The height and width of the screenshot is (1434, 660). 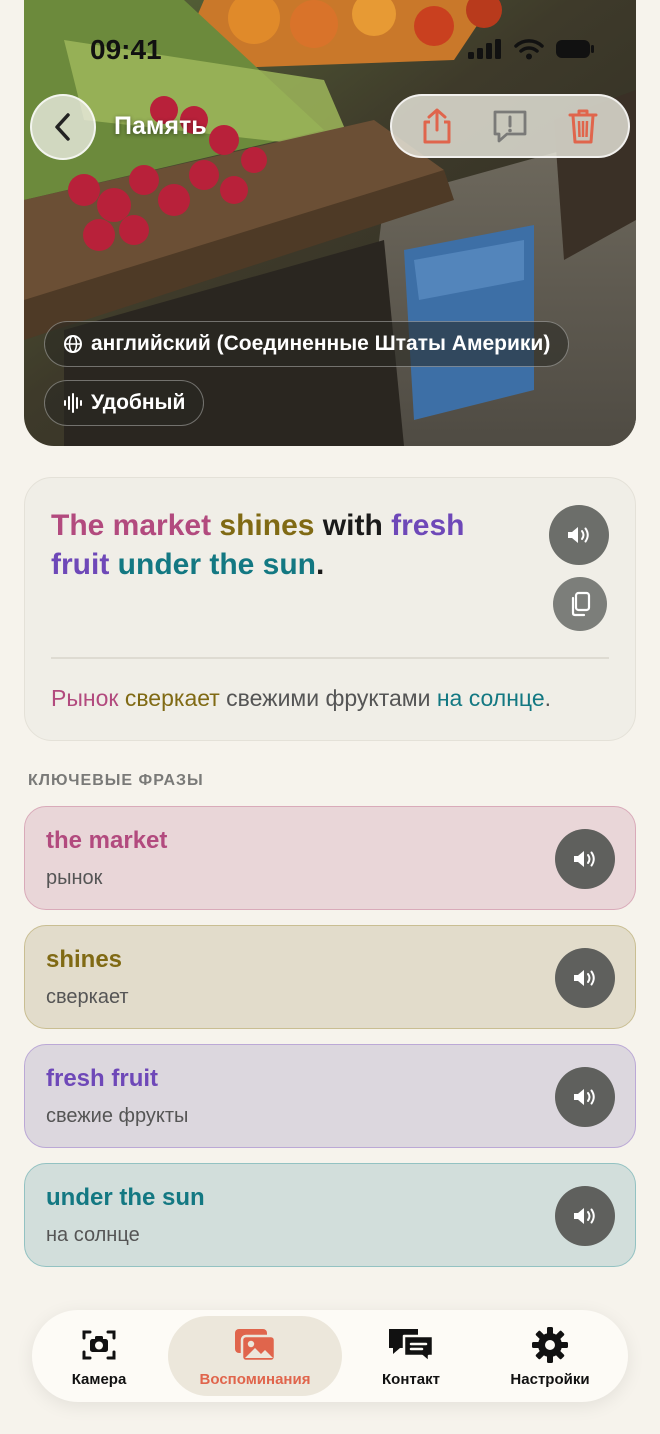 I want to click on tab-camera-label: Камера, so click(x=99, y=1379).